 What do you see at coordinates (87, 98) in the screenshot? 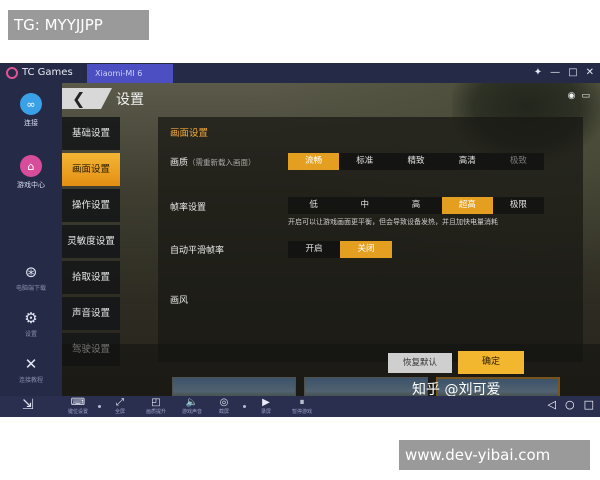
I see `back-button: ❮` at bounding box center [87, 98].